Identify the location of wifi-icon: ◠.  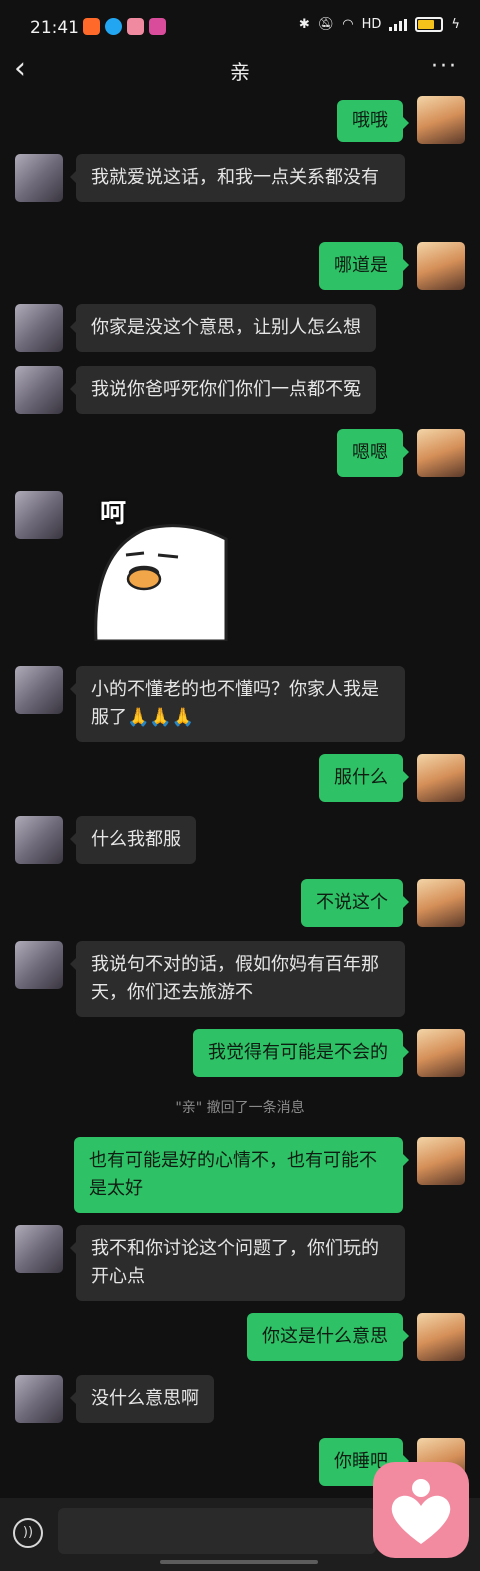
(348, 24).